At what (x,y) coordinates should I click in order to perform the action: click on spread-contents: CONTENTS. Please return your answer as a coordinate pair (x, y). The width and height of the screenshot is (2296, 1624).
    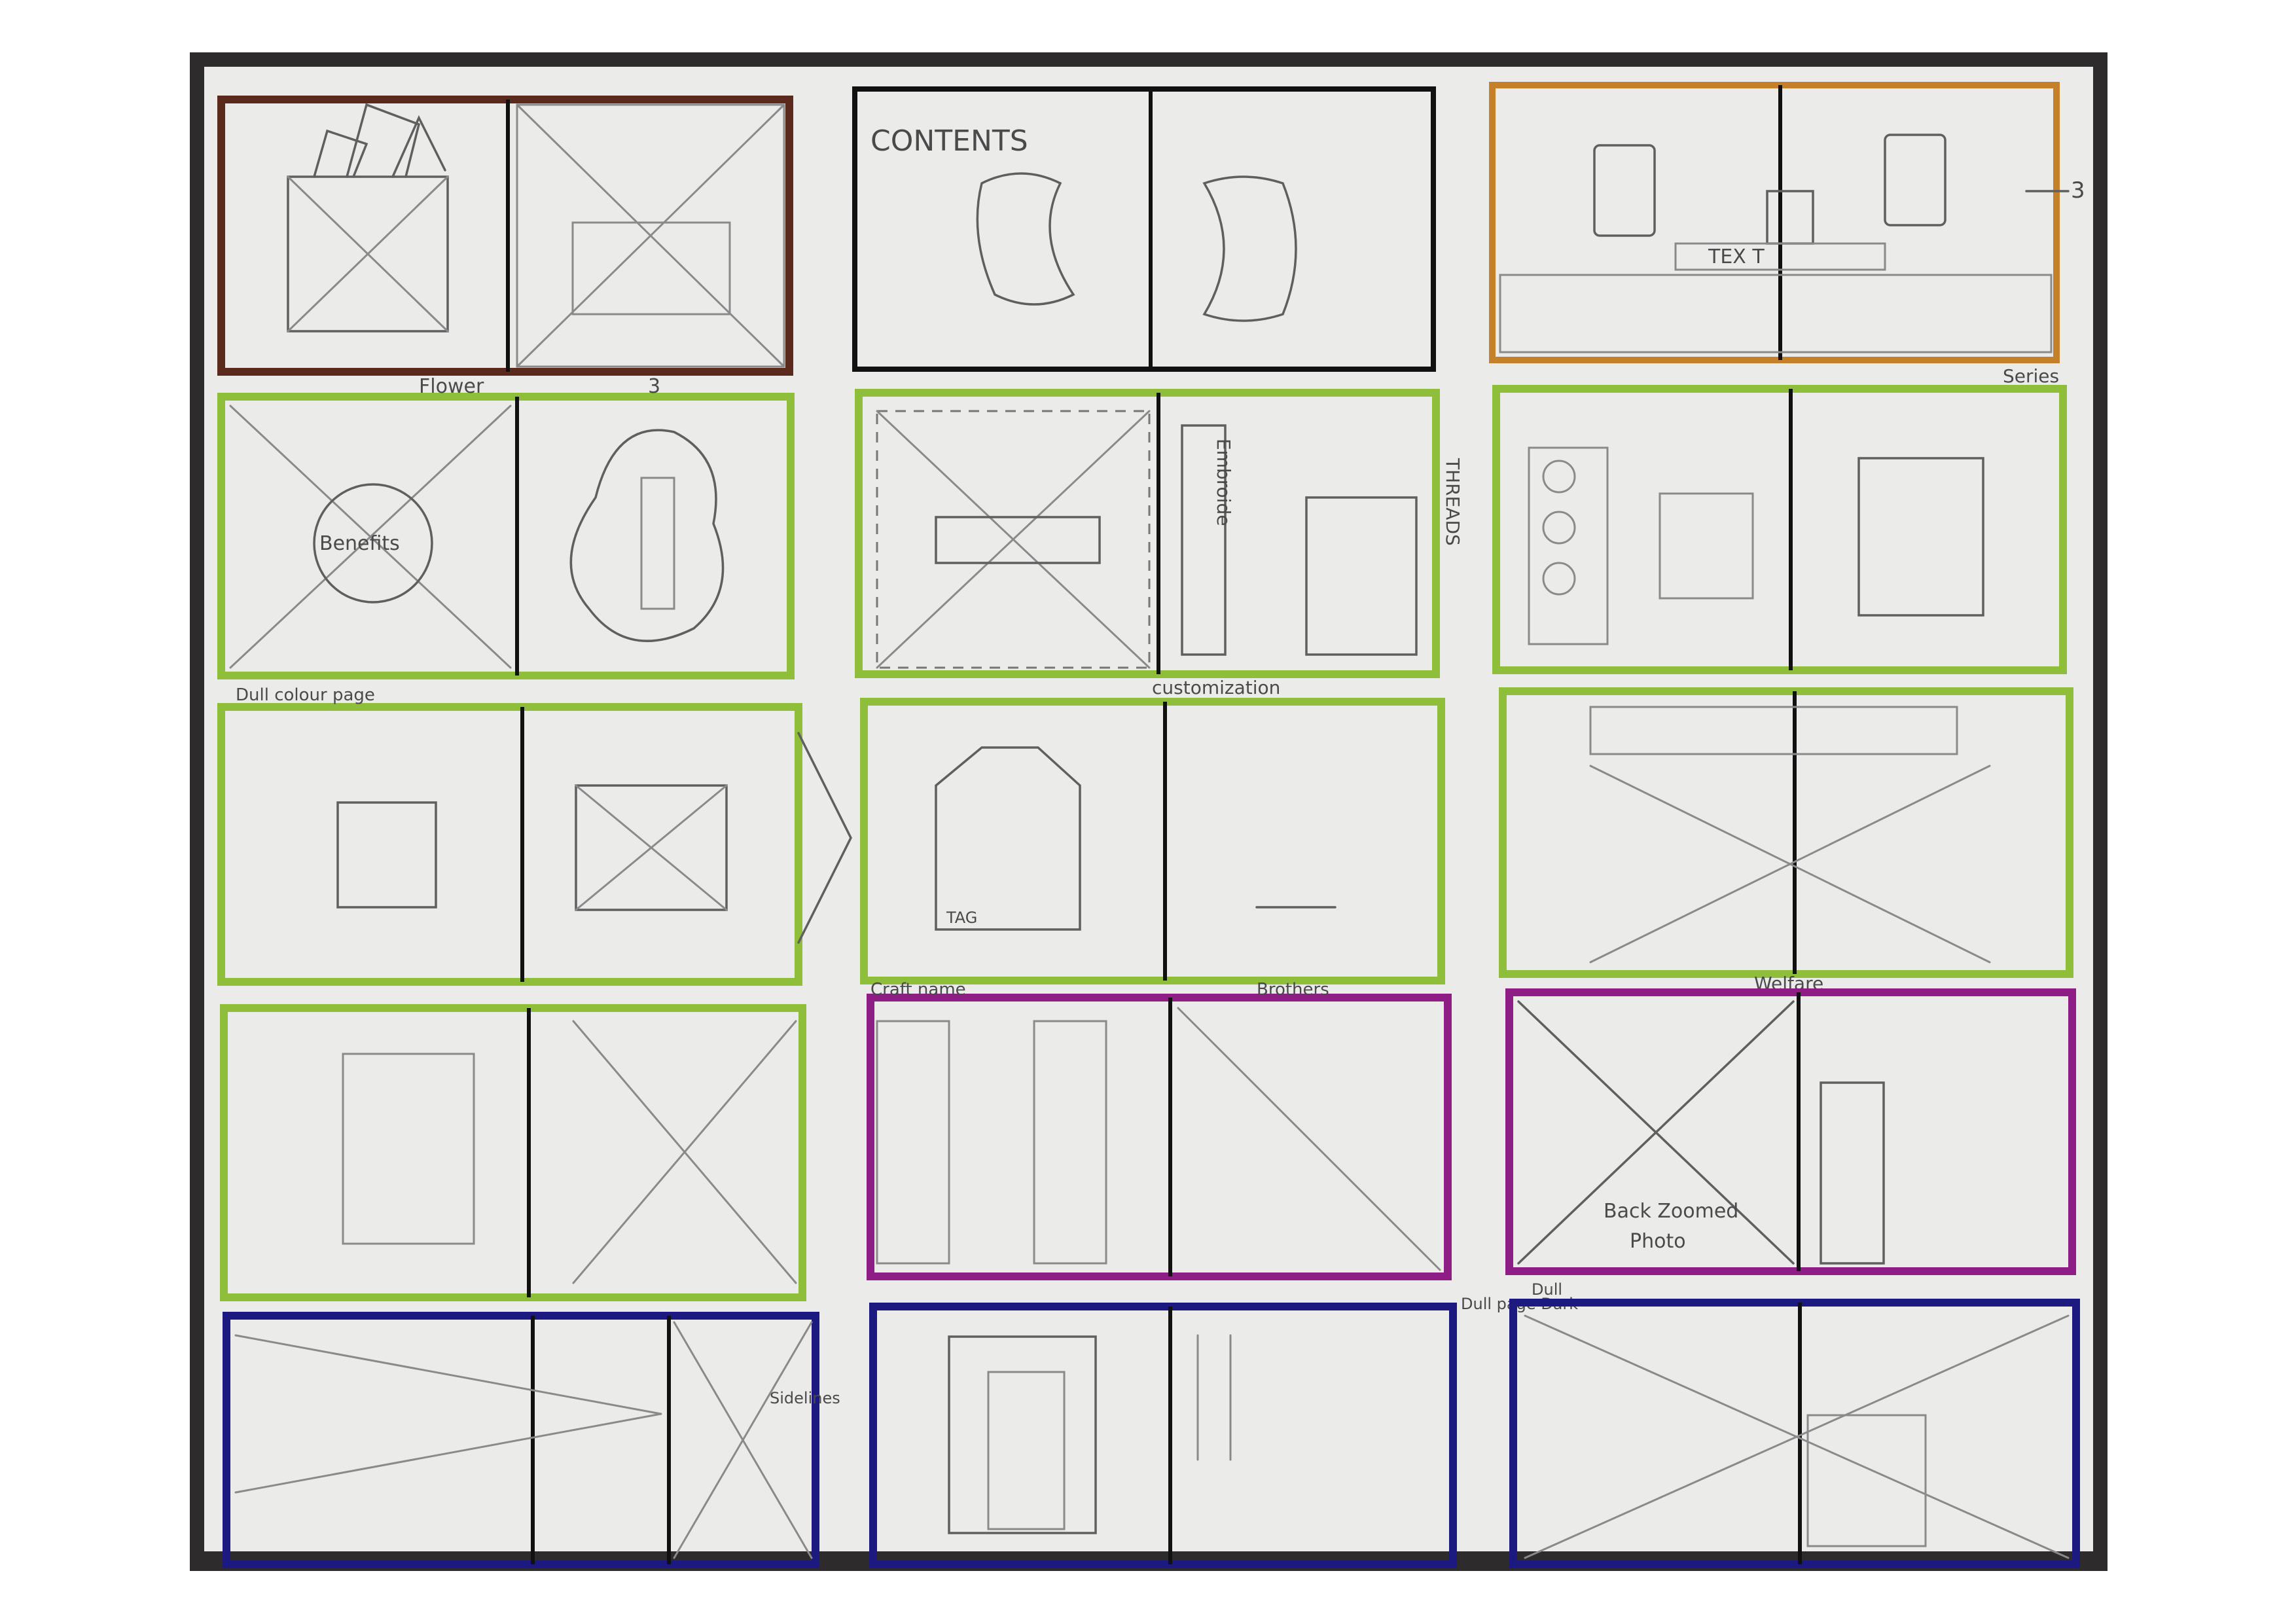
    Looking at the image, I should click on (1144, 229).